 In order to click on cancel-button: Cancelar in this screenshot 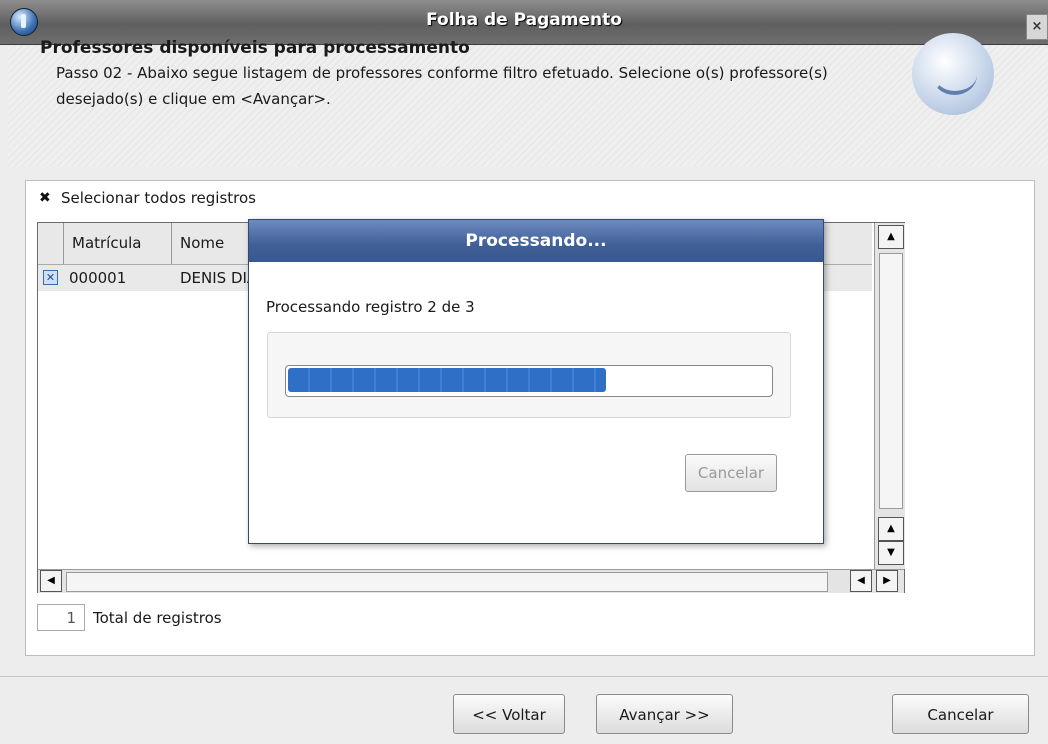, I will do `click(960, 714)`.